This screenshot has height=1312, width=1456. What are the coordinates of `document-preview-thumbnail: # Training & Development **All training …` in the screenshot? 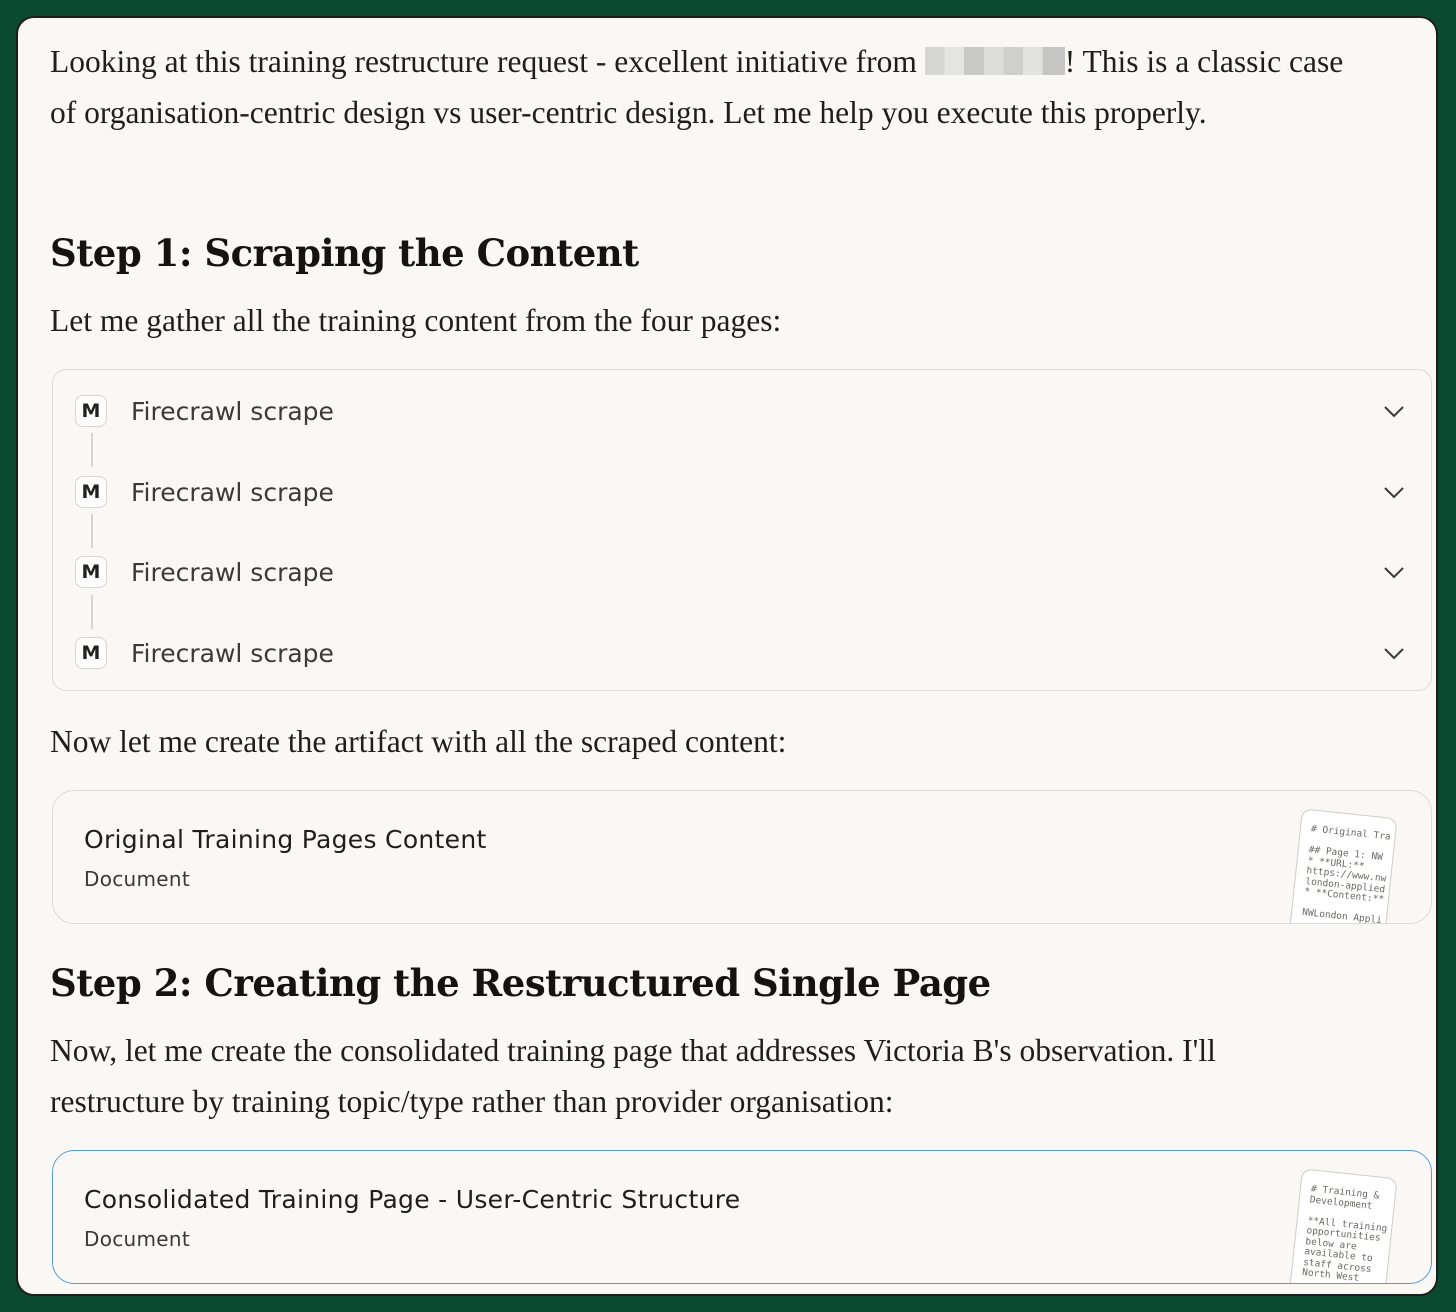 It's located at (1343, 1225).